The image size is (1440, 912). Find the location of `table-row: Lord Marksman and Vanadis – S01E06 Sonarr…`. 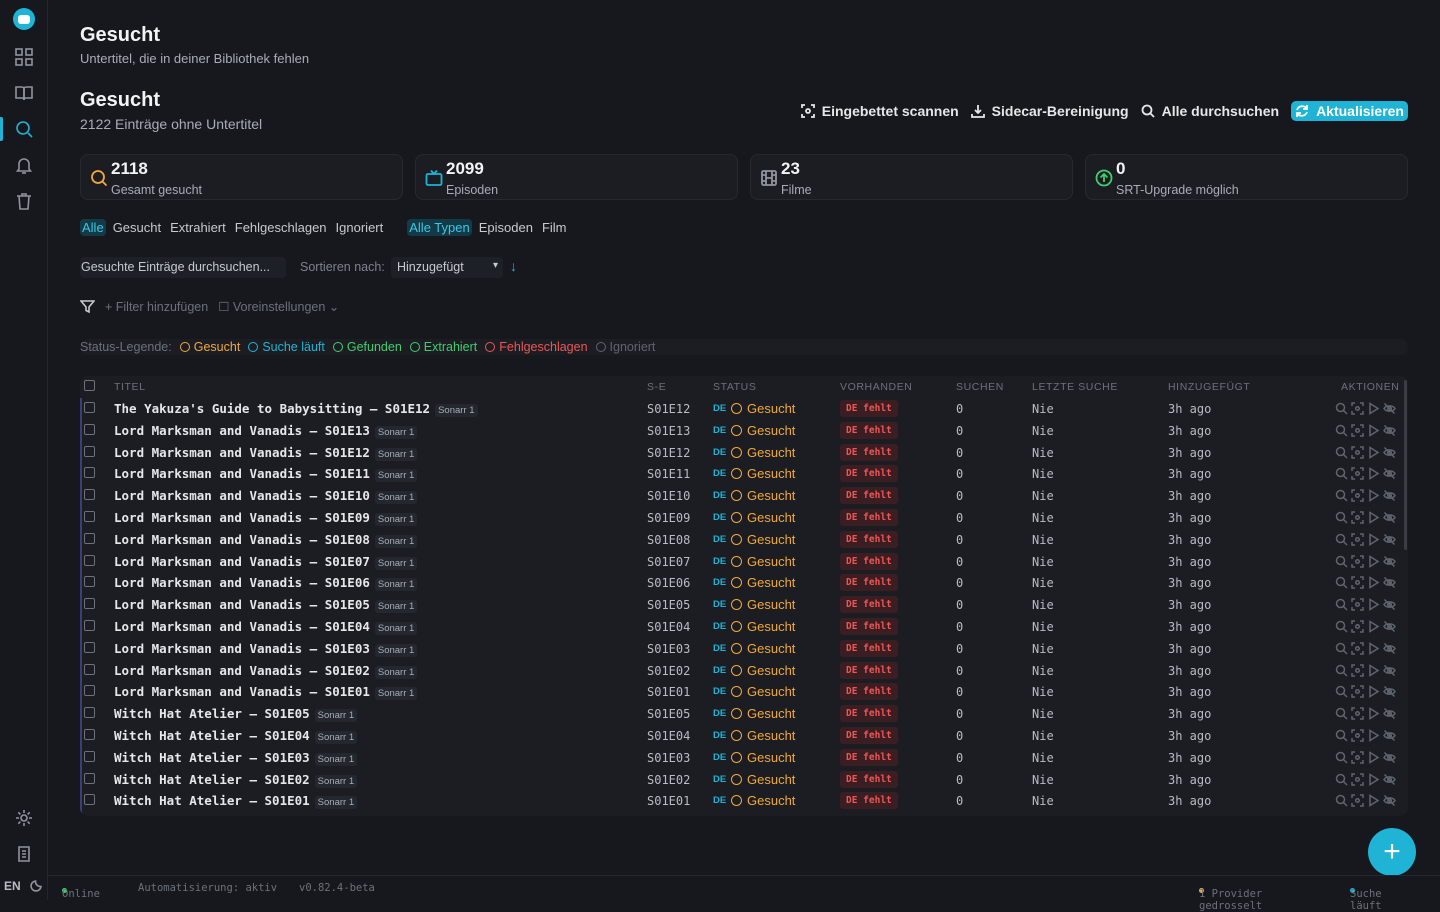

table-row: Lord Marksman and Vanadis – S01E06 Sonarr… is located at coordinates (744, 583).